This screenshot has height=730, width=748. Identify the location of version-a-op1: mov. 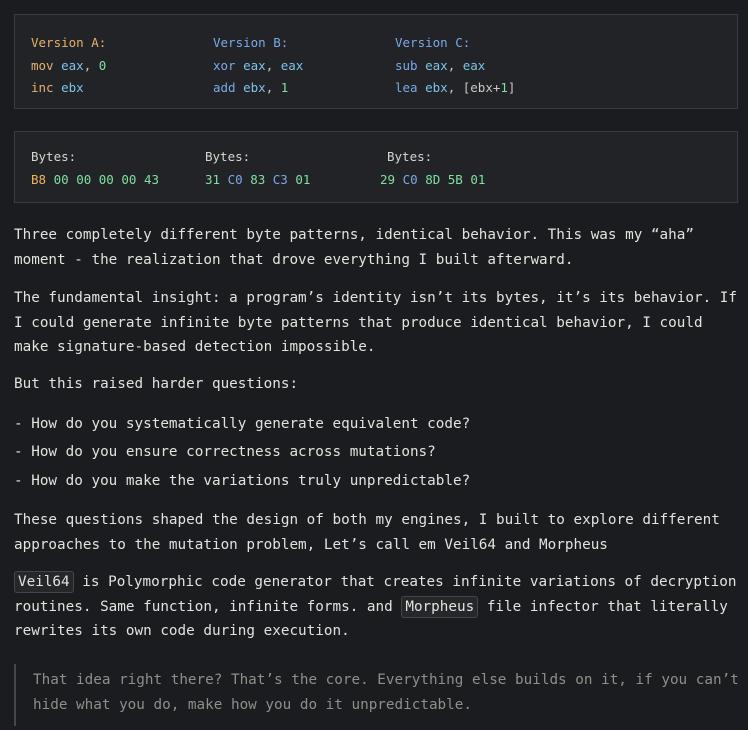
(42, 65).